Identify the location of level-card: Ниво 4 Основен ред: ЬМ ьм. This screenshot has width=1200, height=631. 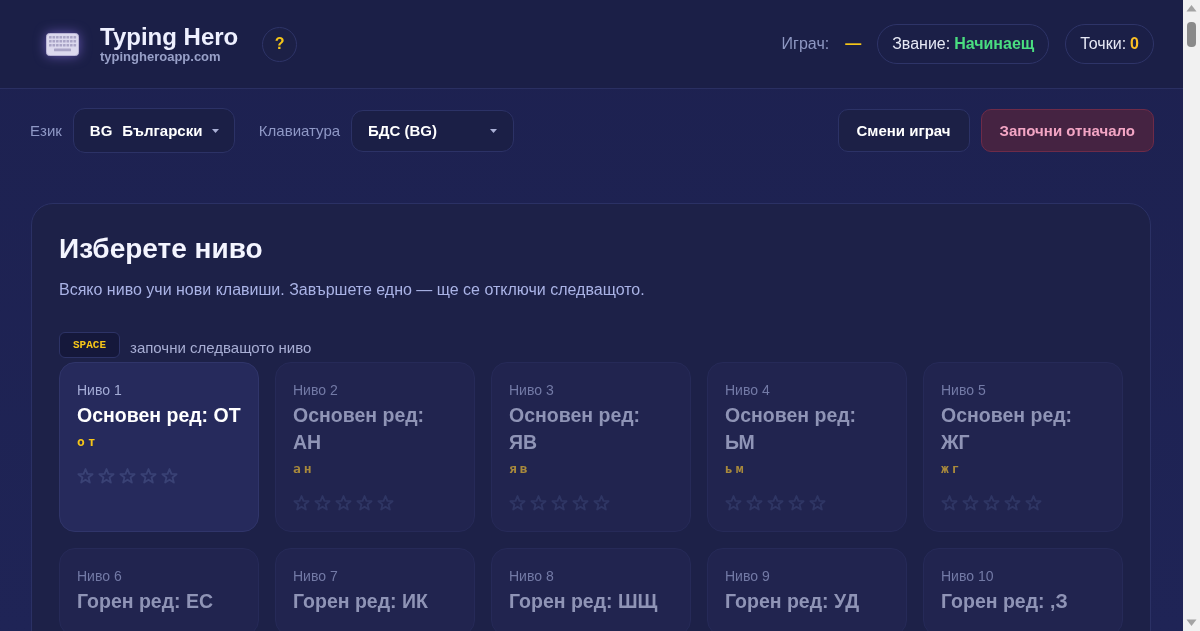
(807, 447).